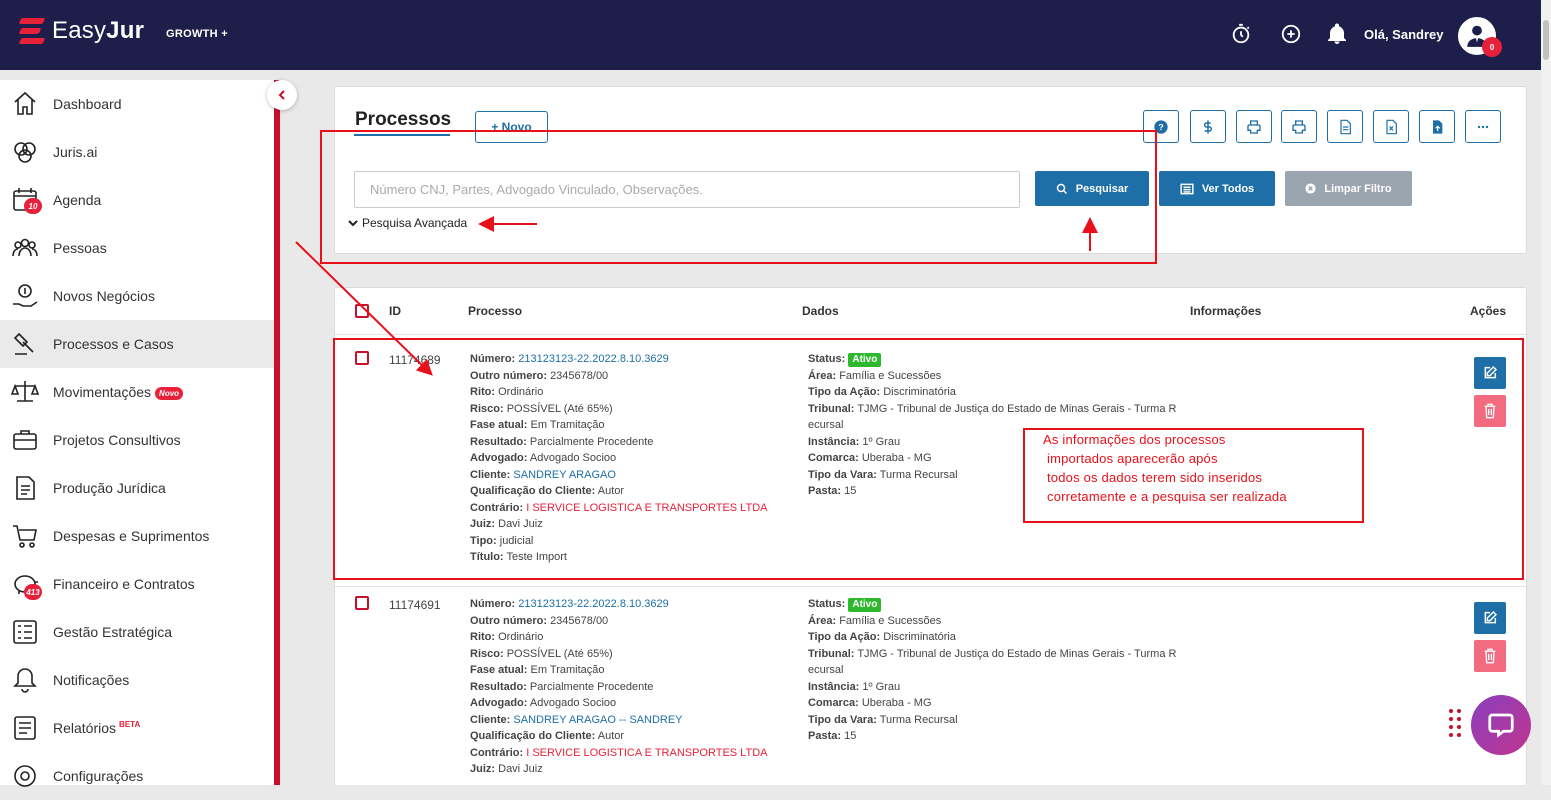  I want to click on view-all-button: Ver Todos, so click(1217, 188).